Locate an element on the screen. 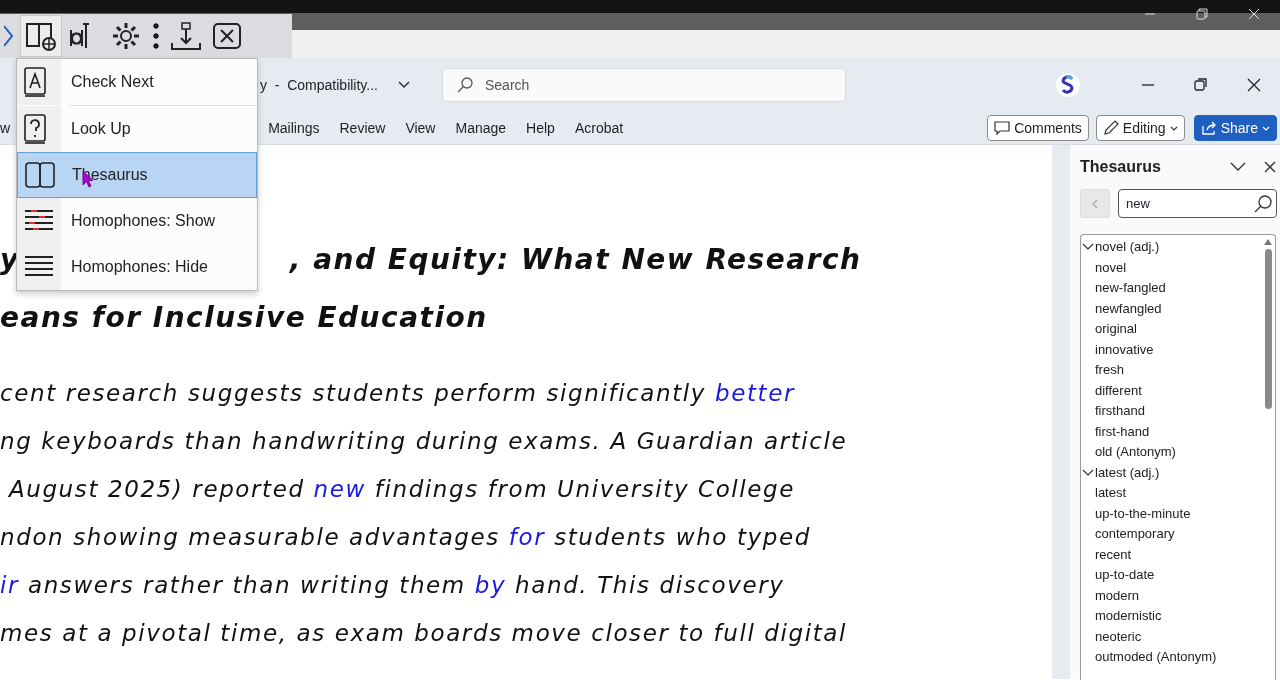 This screenshot has height=680, width=1280. synonym-item: firsthand is located at coordinates (1171, 411).